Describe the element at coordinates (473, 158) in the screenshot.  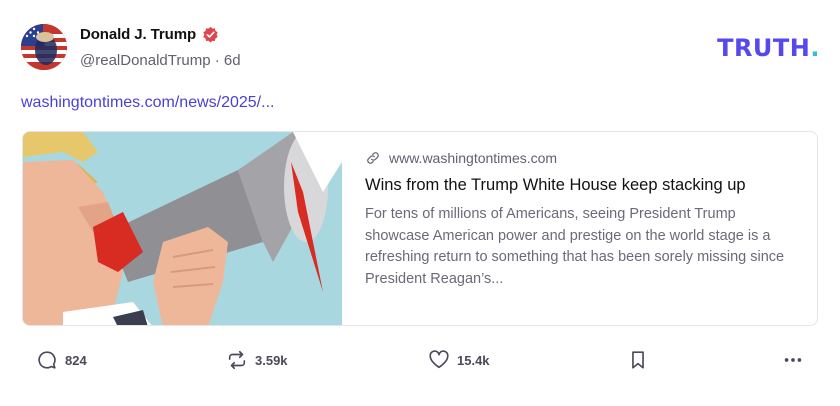
I see `link-preview-domain: www.washingtontimes.com` at that location.